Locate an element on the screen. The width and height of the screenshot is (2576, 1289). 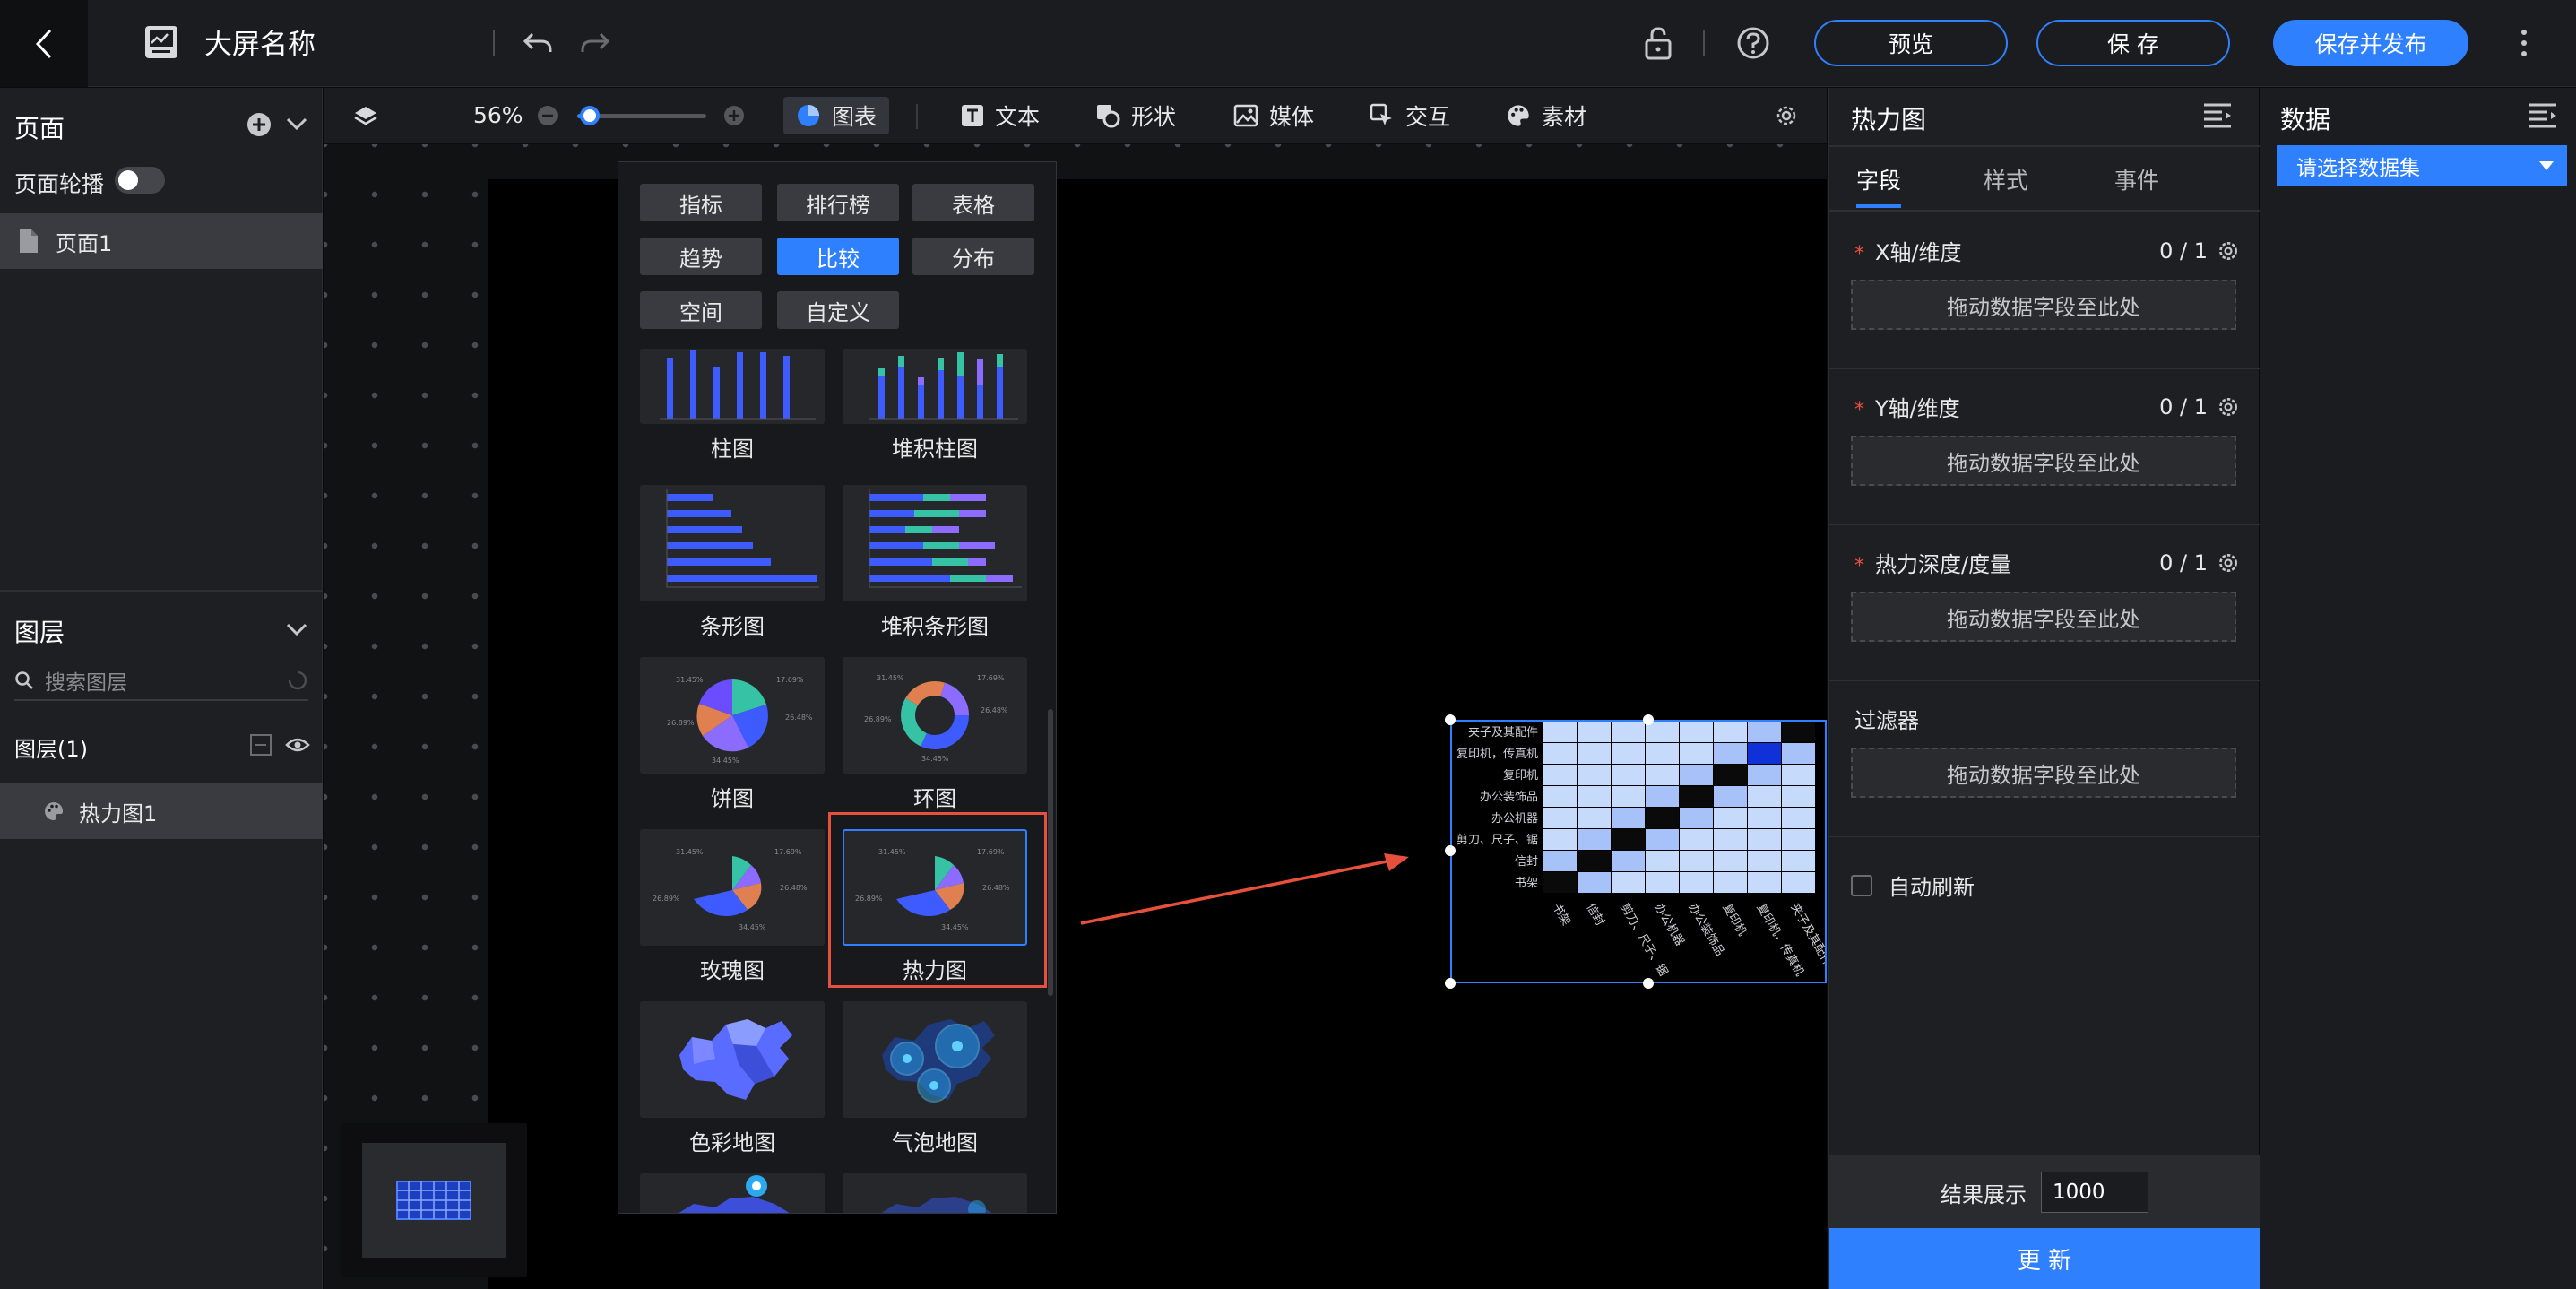
layer-search-input: 搜索图层 is located at coordinates (161, 681).